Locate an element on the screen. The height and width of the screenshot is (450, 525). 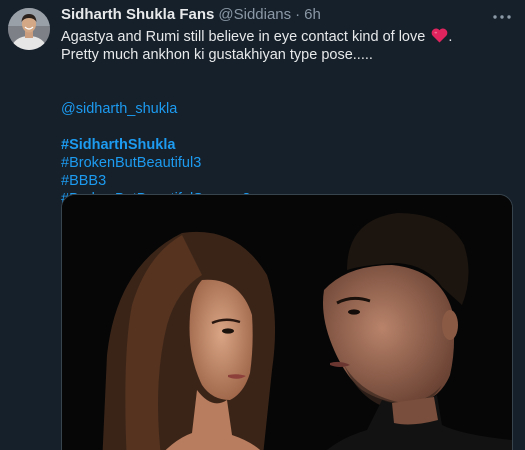
heart-emoji-icon is located at coordinates (440, 35).